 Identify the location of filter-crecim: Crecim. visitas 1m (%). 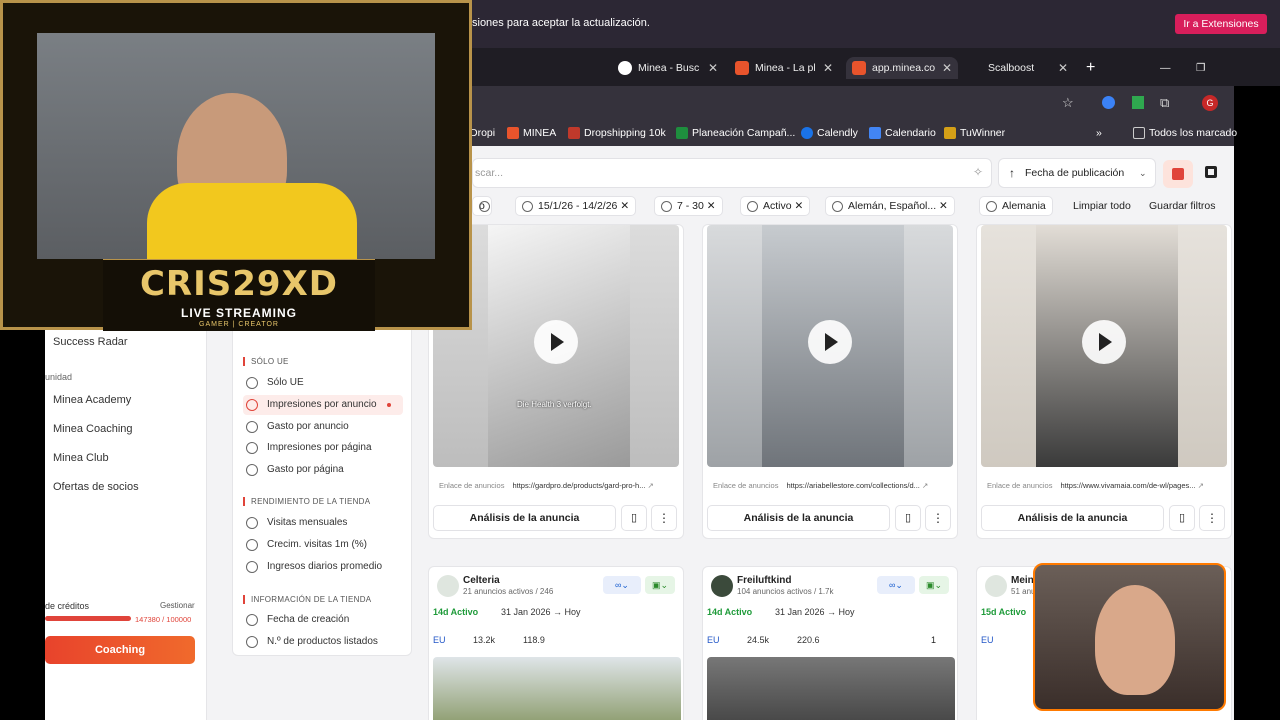
(323, 545).